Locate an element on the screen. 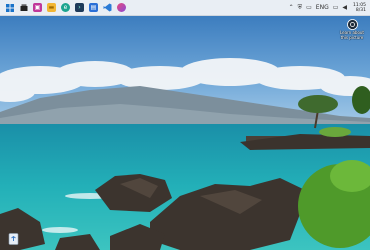  file-explorer-button: ▬ is located at coordinates (51, 7).